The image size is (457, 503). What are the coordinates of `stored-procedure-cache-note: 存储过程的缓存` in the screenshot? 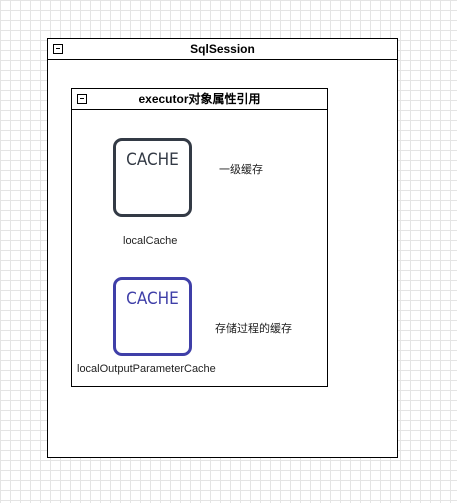 It's located at (253, 329).